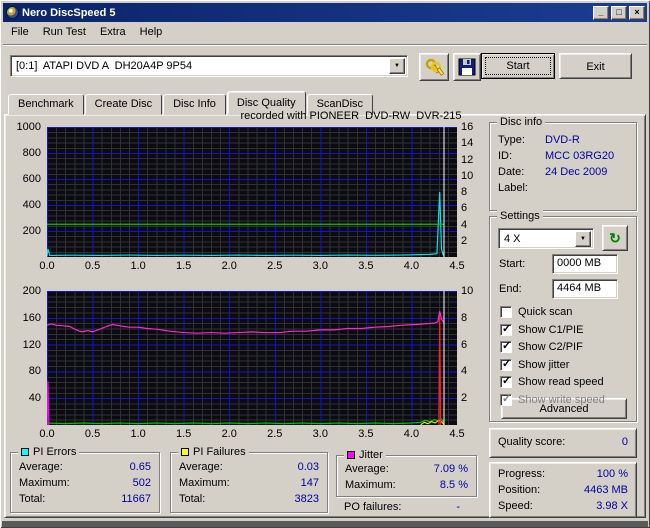 The height and width of the screenshot is (528, 650). I want to click on axis-tick-label: 800, so click(31, 153).